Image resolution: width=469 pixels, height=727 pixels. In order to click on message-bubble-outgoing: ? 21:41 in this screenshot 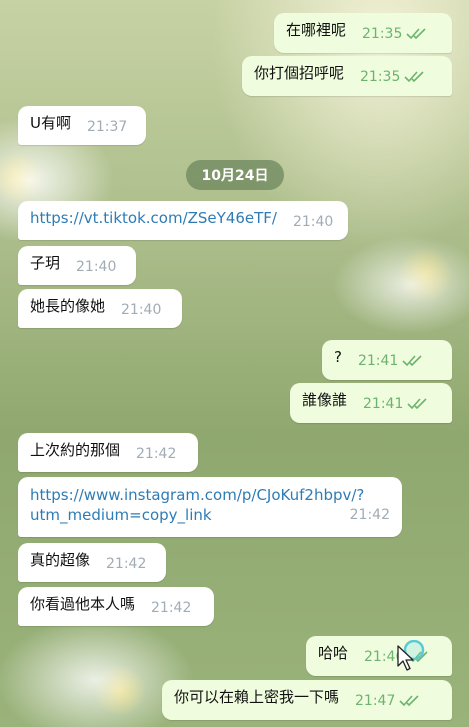, I will do `click(387, 360)`.